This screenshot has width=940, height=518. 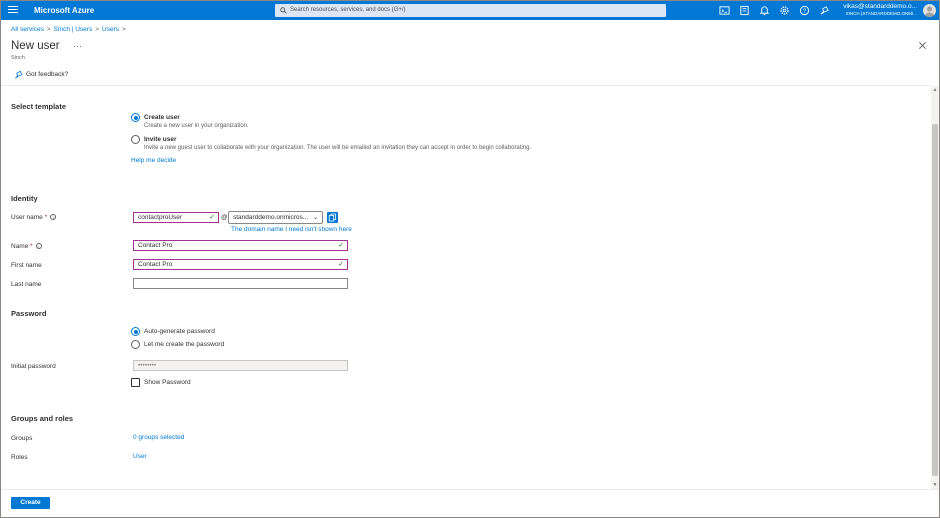 I want to click on create-user-radio, so click(x=135, y=117).